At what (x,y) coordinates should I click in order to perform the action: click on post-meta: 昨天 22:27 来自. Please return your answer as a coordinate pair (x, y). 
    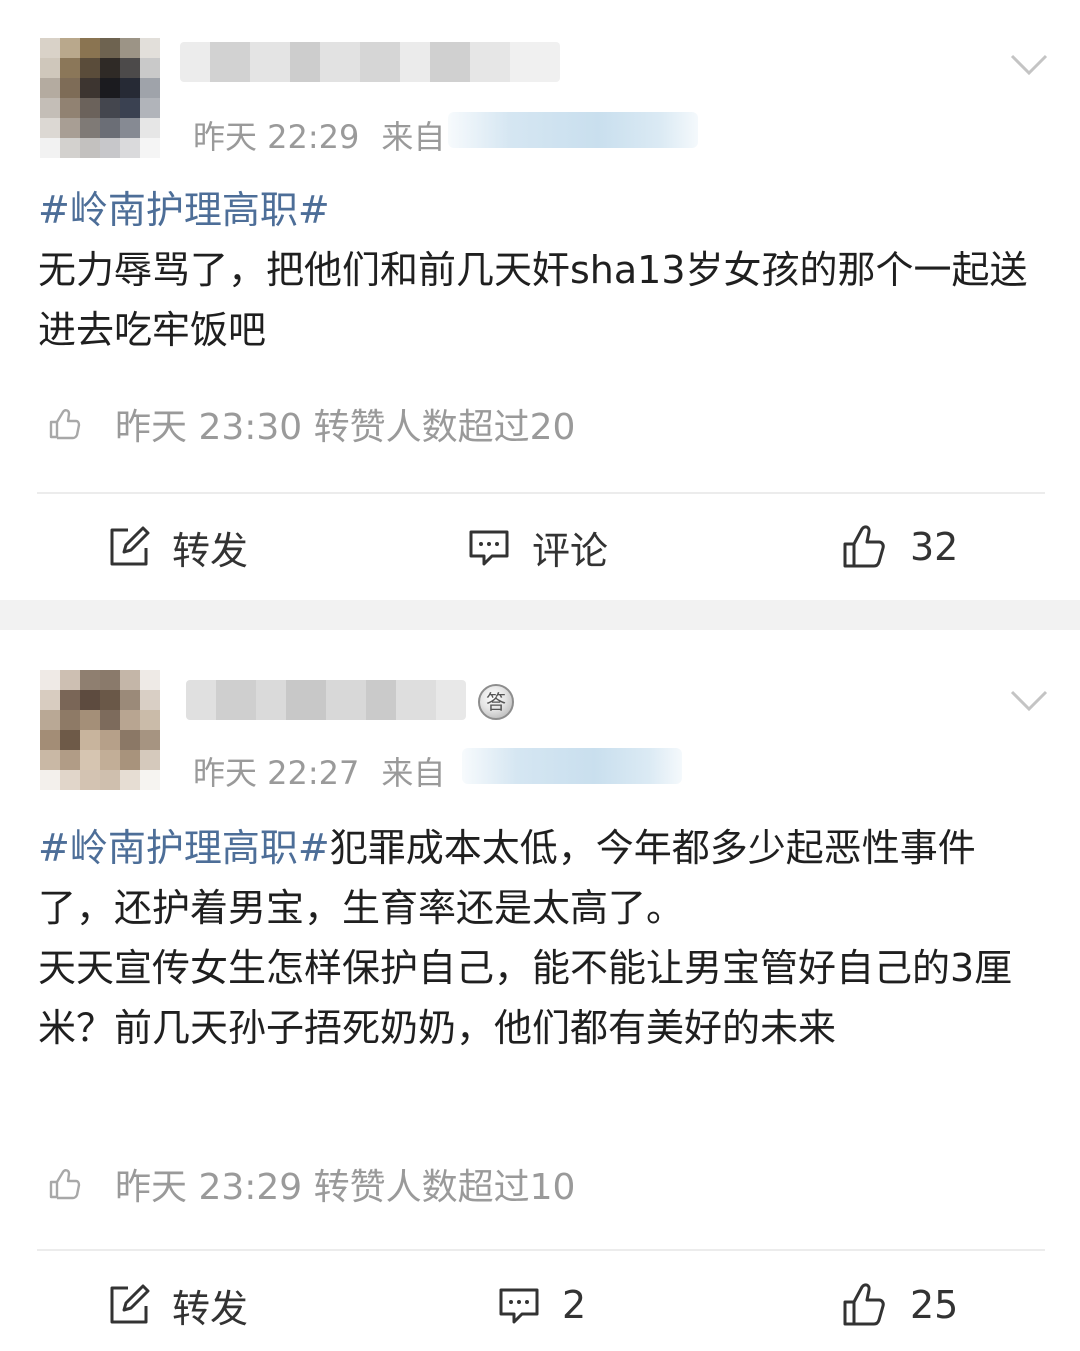
    Looking at the image, I should click on (319, 771).